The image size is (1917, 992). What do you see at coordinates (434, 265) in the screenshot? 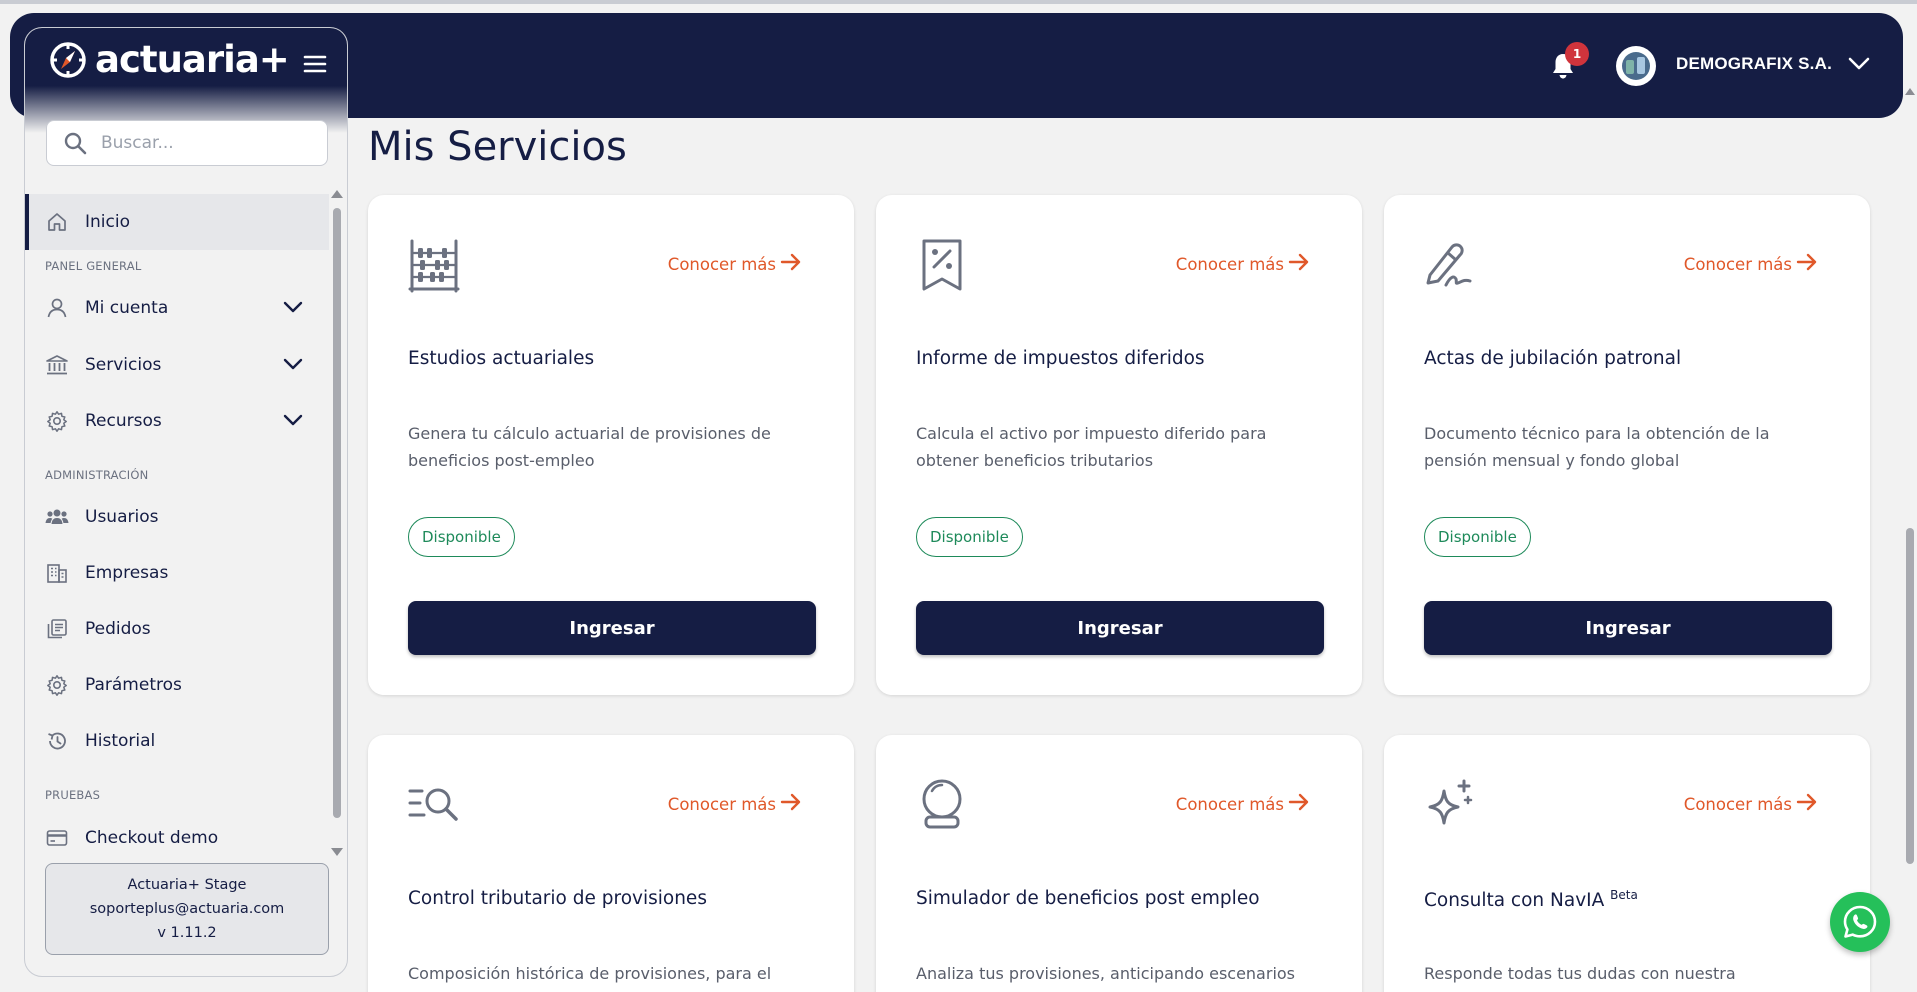
I see `abacus-icon` at bounding box center [434, 265].